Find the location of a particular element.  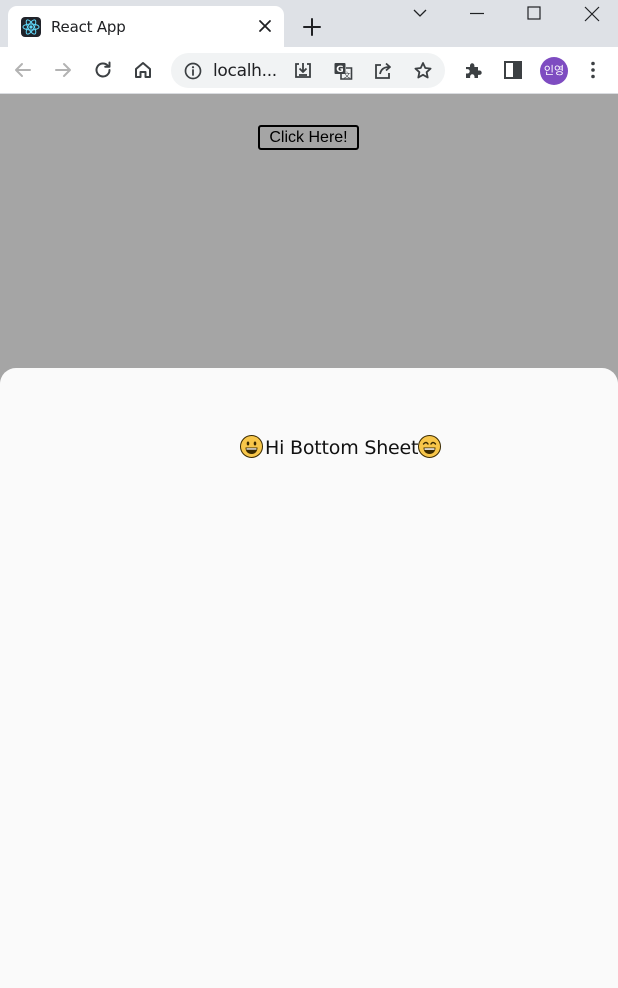

tab-title: React App is located at coordinates (88, 27).